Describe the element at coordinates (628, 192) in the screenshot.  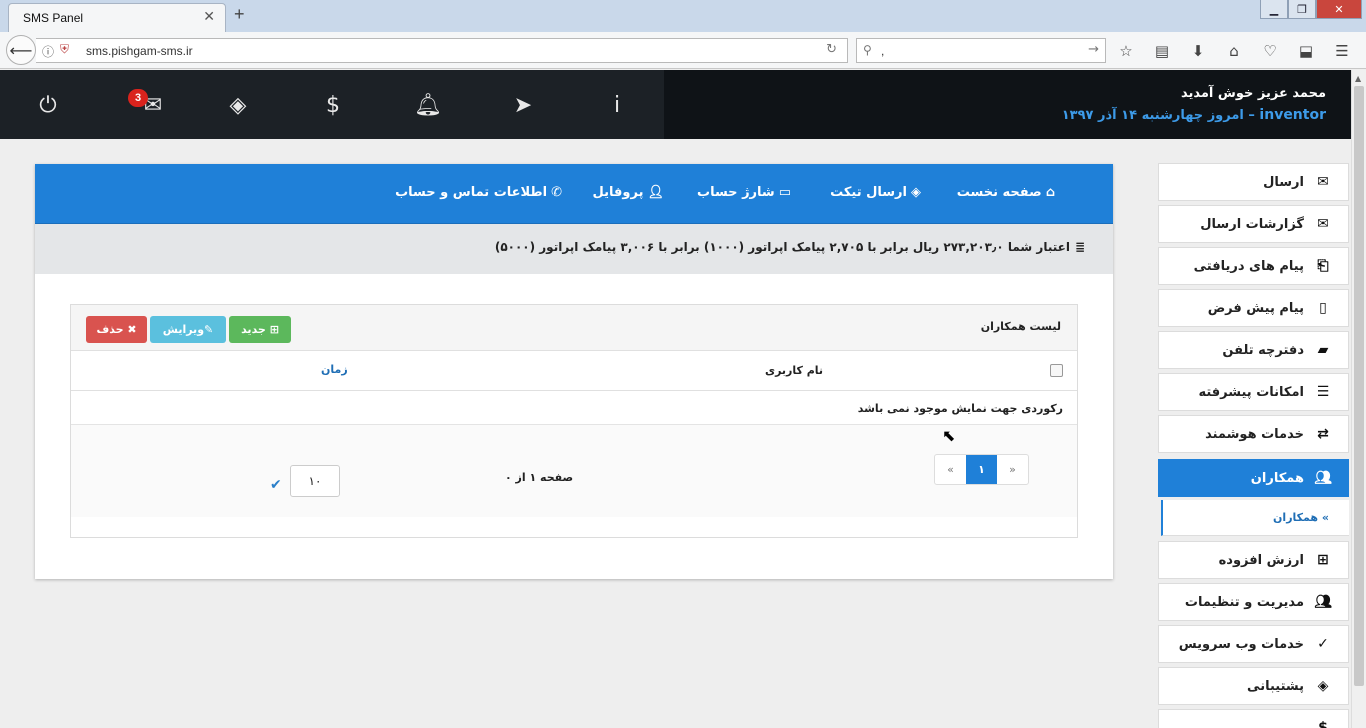
I see `nav-profile: 👤︎پروفایل` at that location.